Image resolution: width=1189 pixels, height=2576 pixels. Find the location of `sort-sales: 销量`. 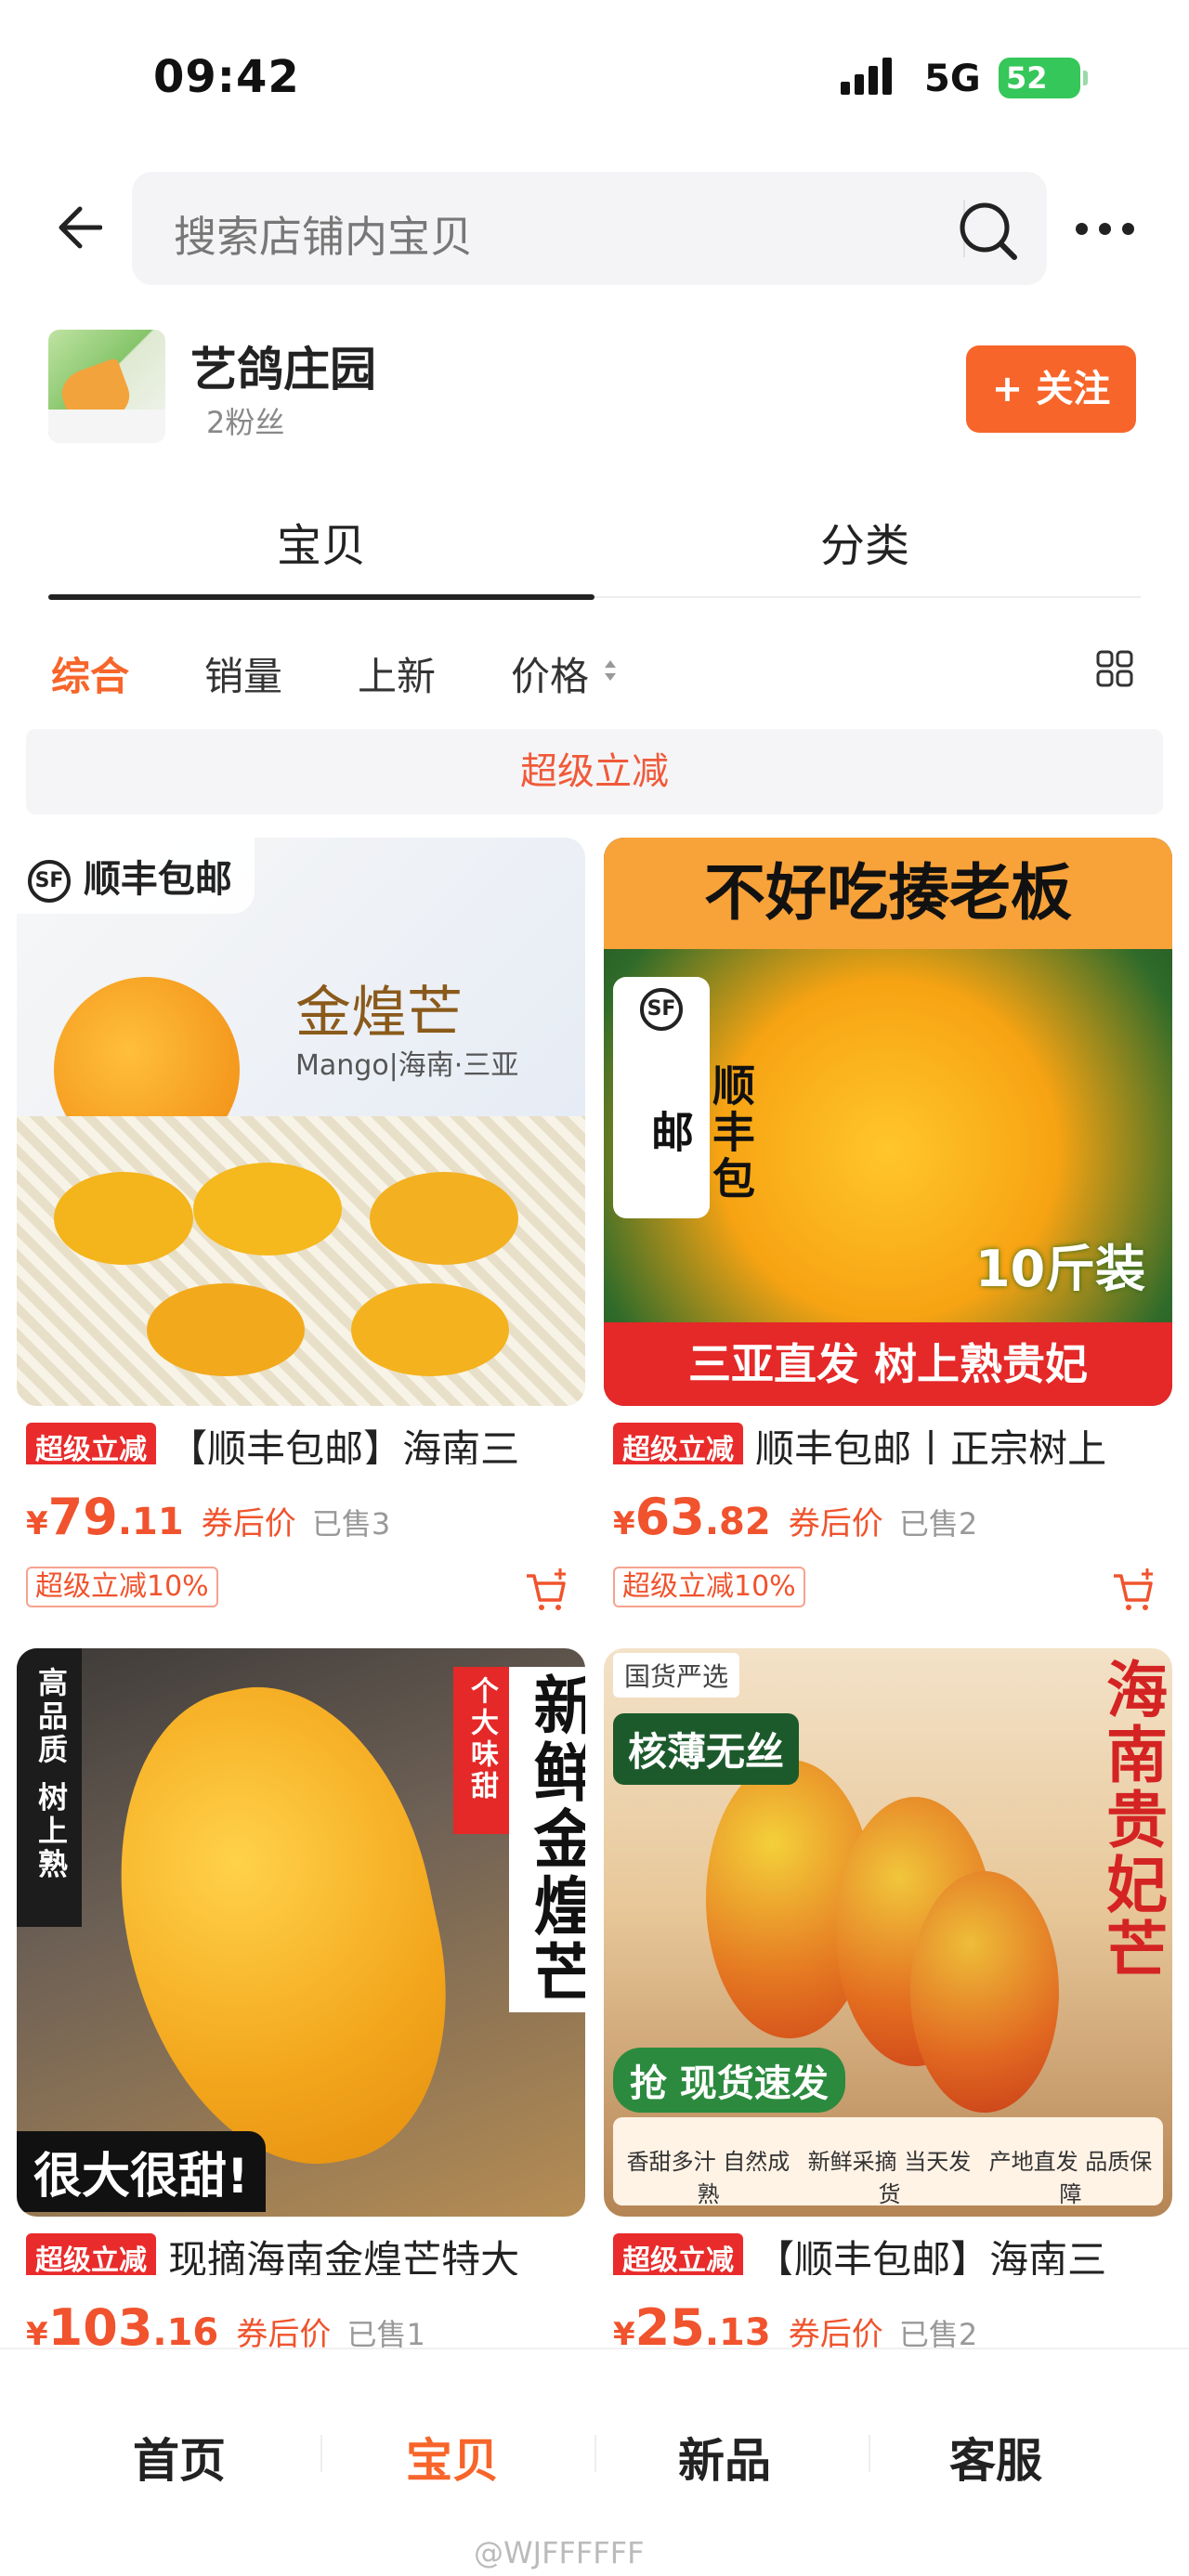

sort-sales: 销量 is located at coordinates (243, 674).